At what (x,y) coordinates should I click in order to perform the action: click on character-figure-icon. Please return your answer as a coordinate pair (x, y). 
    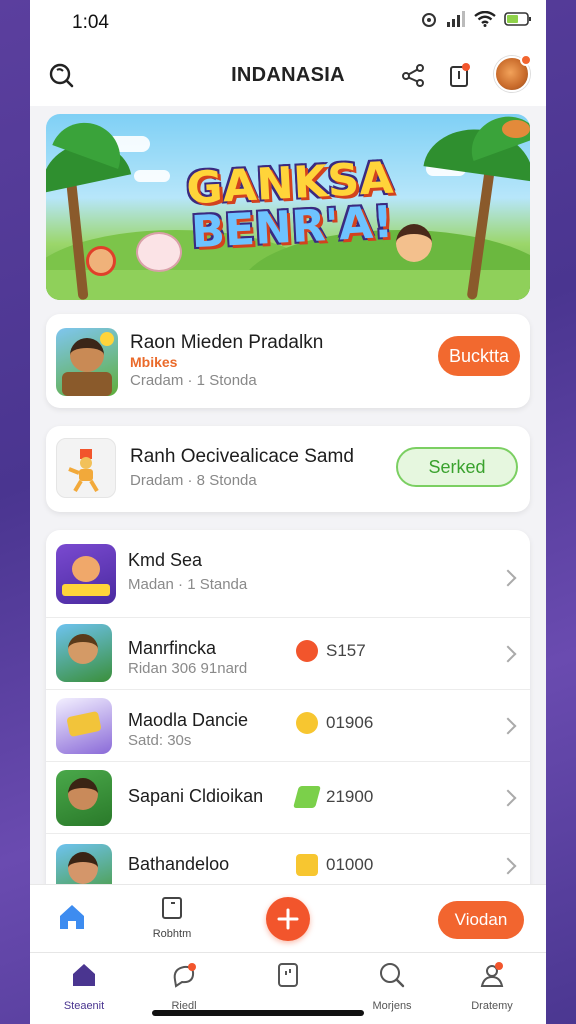
    Looking at the image, I should click on (83, 471).